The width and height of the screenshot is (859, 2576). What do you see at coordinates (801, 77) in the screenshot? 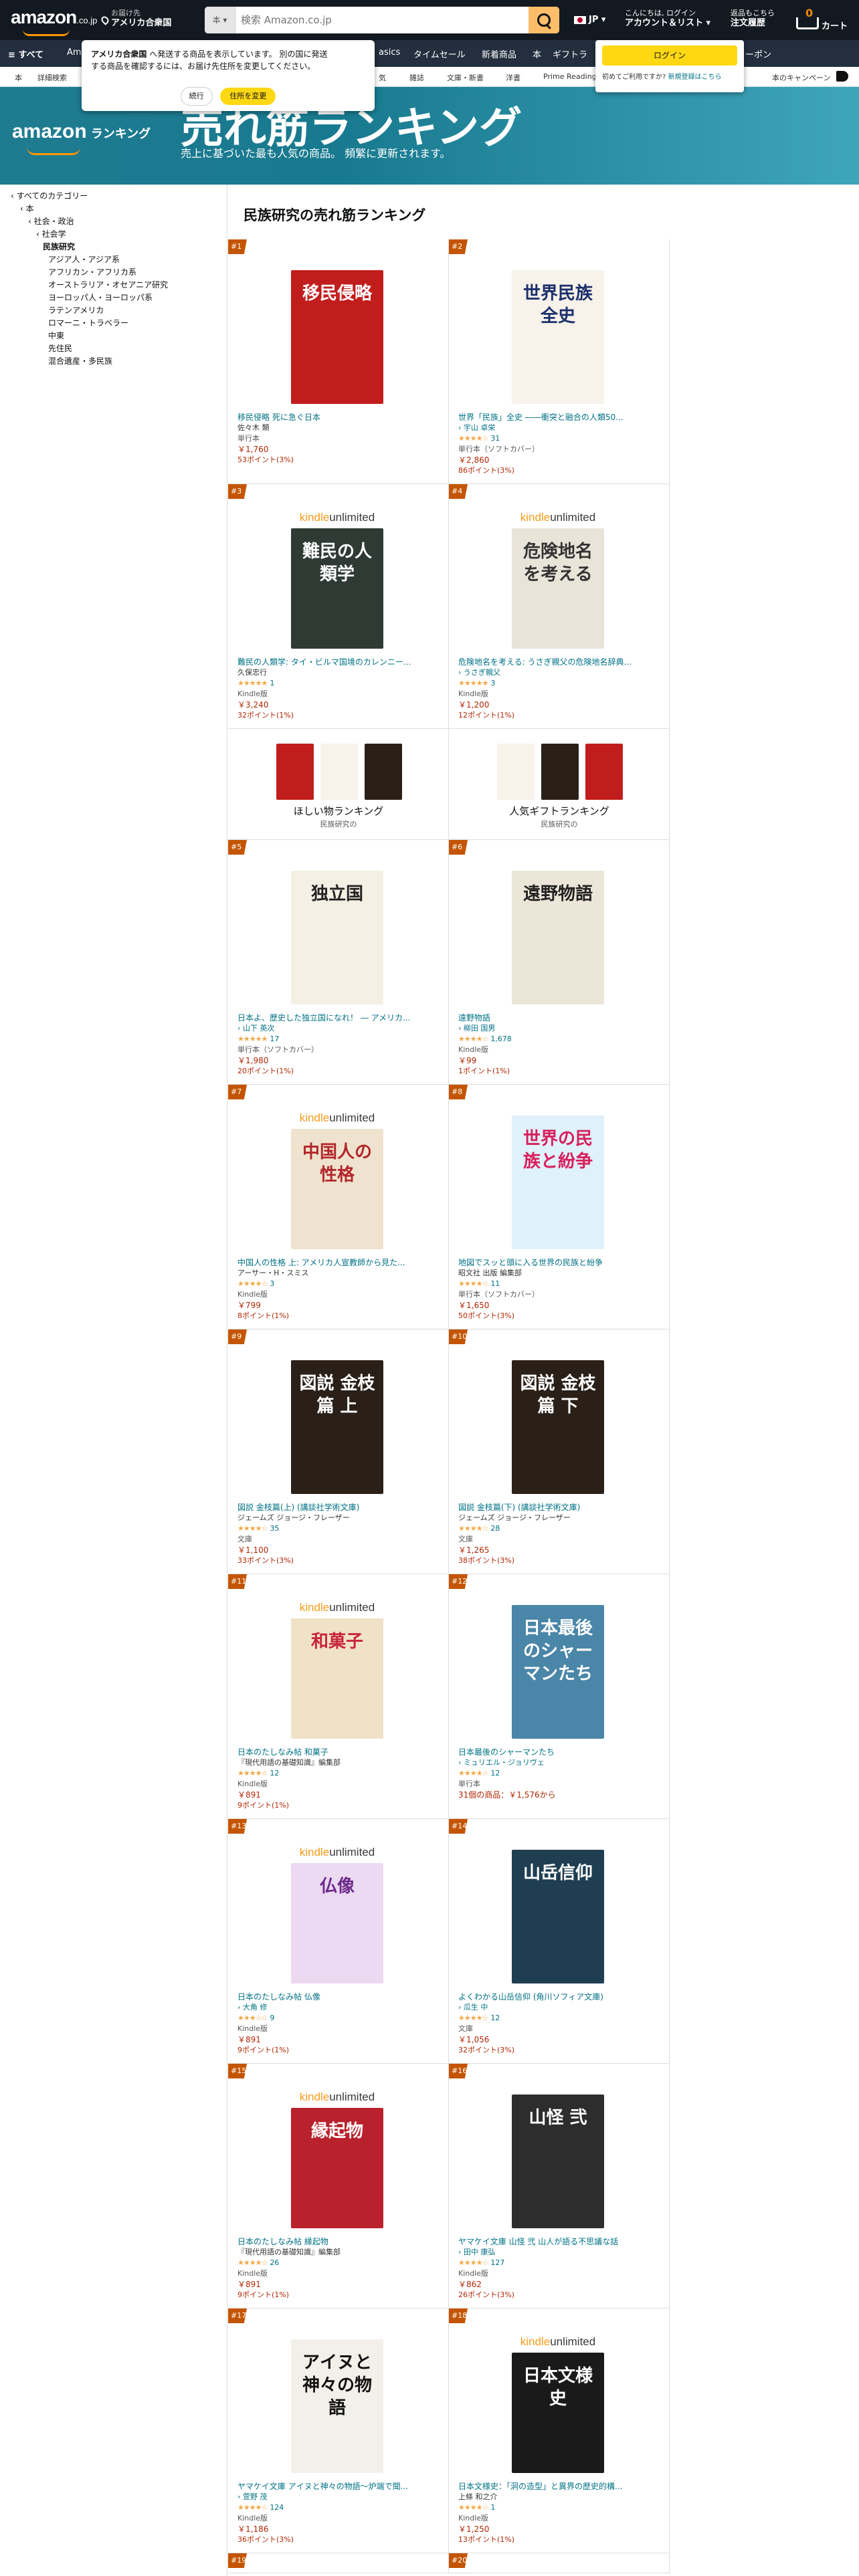
I see `subnav-item: 本のキャンペーン` at bounding box center [801, 77].